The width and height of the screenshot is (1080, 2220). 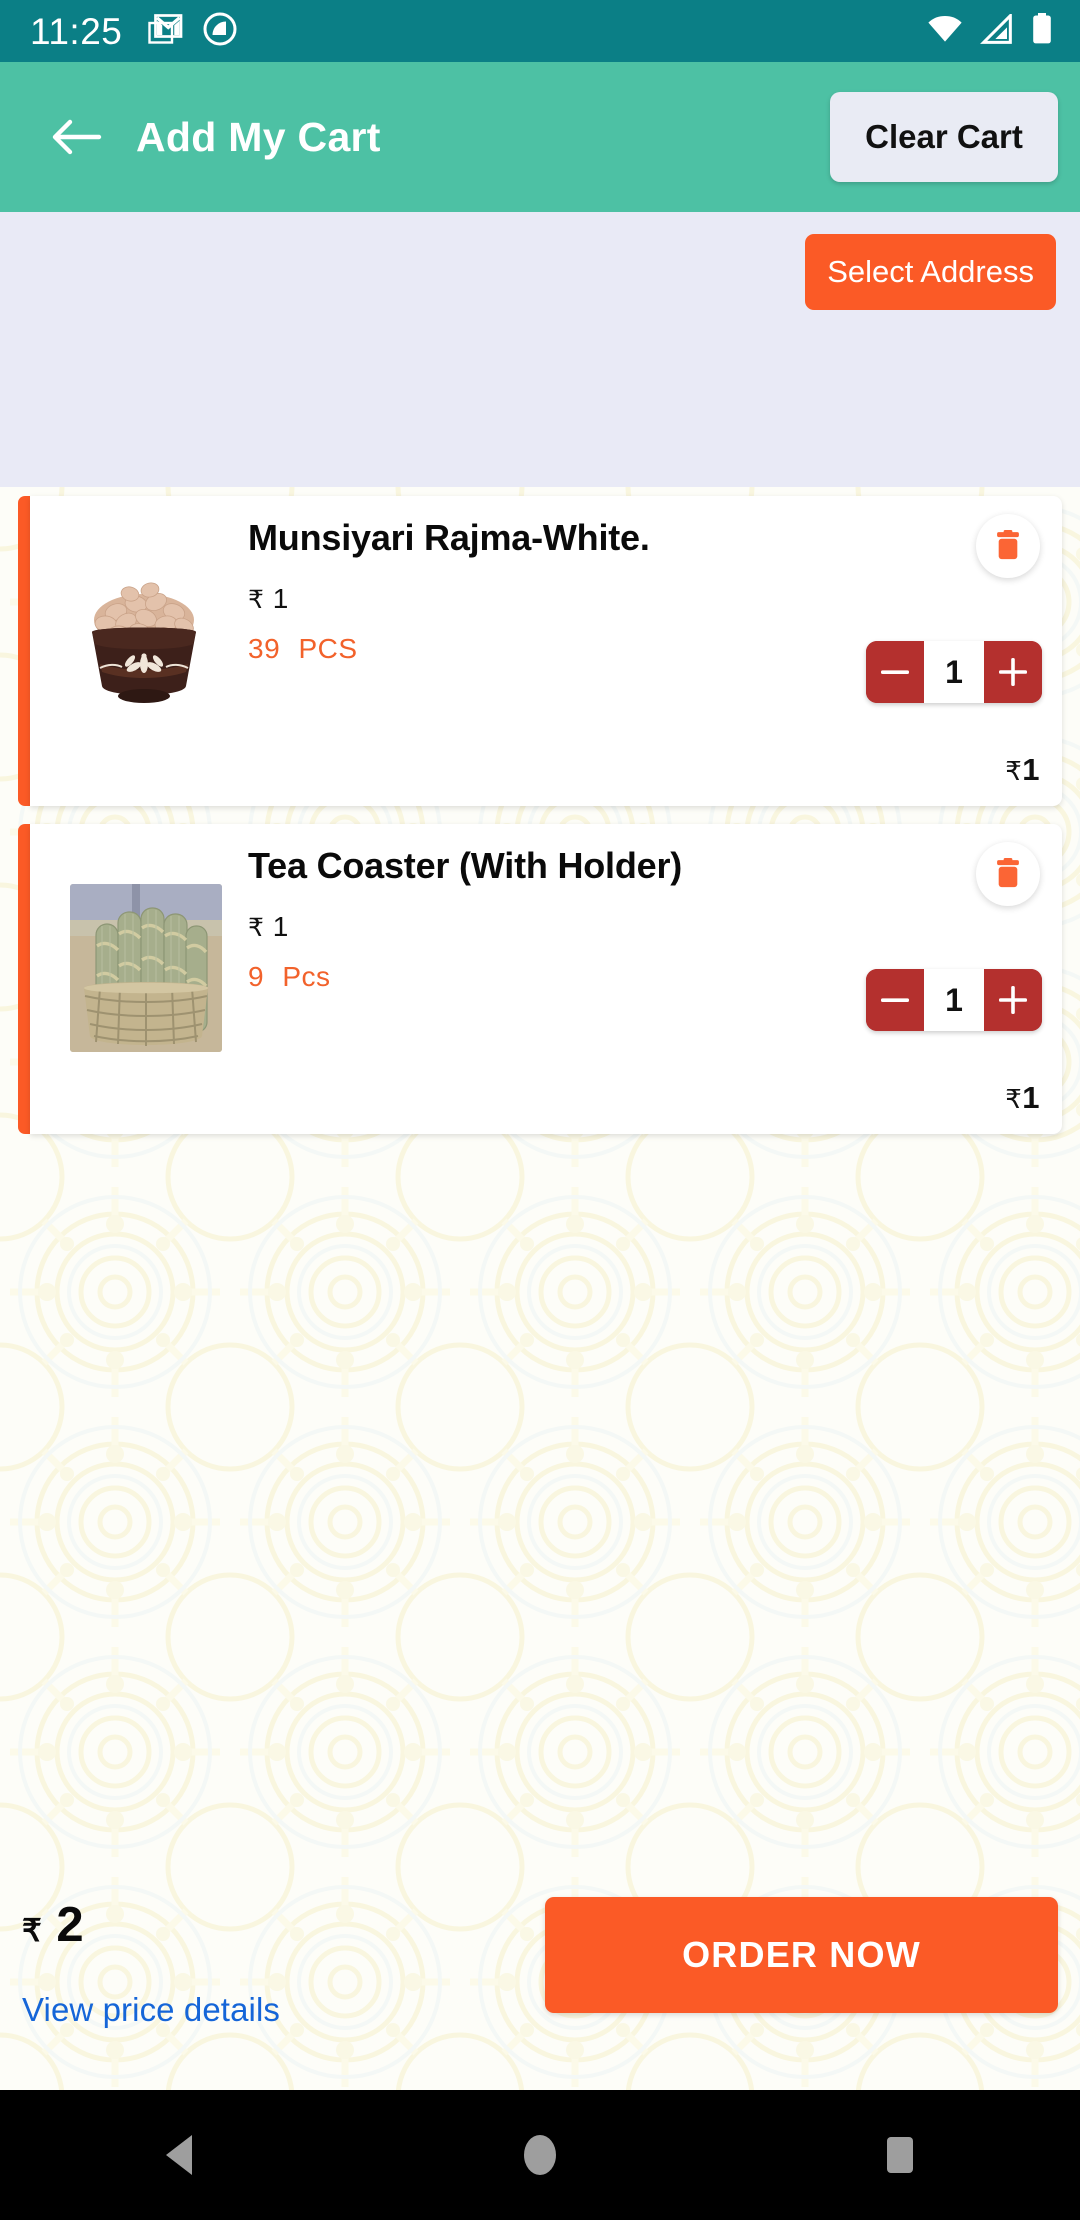 I want to click on cellular-signal-icon, so click(x=997, y=30).